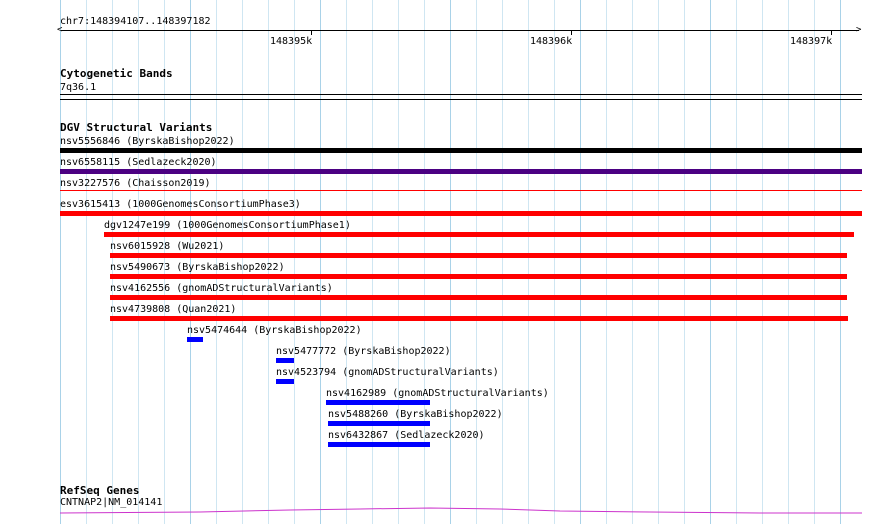  What do you see at coordinates (415, 414) in the screenshot?
I see `variant-label: nsv5488260 (ByrskaBishop2022)` at bounding box center [415, 414].